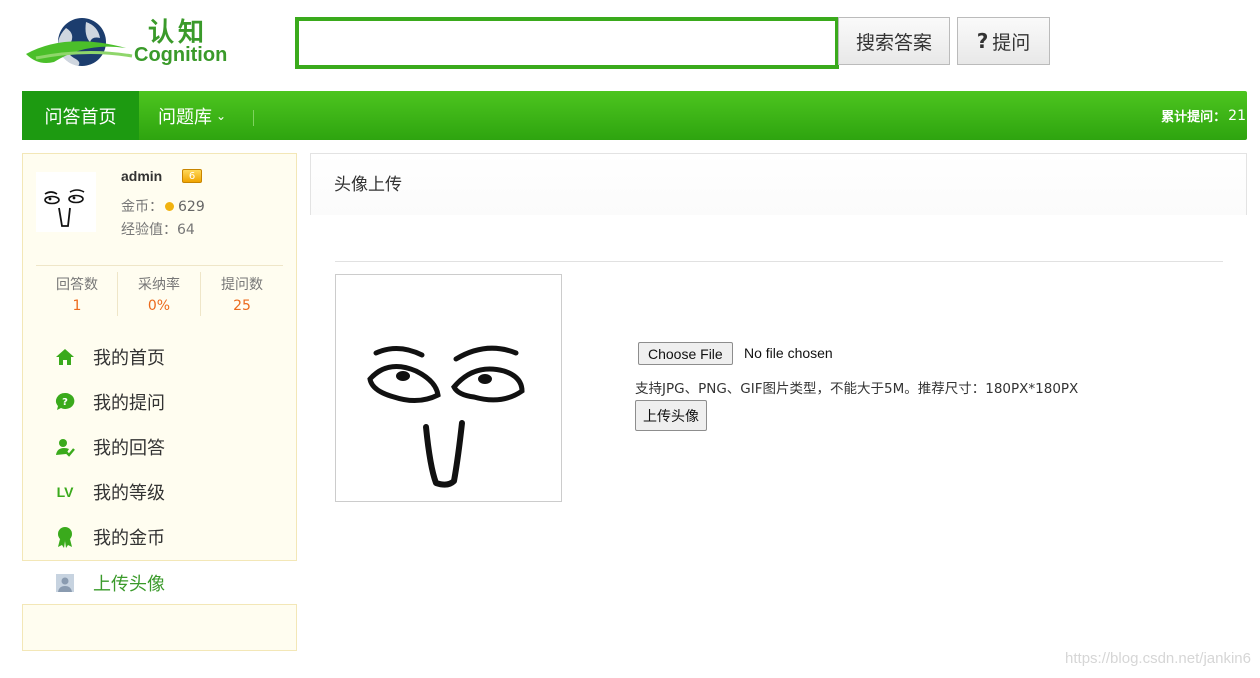 This screenshot has height=678, width=1260. What do you see at coordinates (788, 353) in the screenshot?
I see `file-status-text: No file chosen` at bounding box center [788, 353].